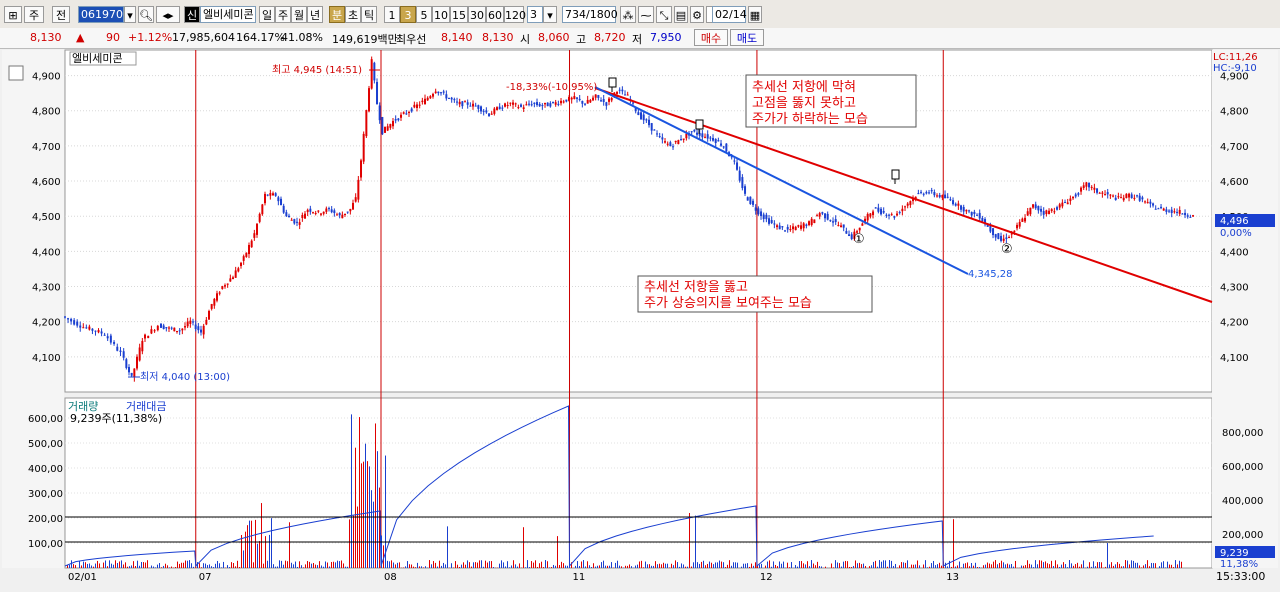  What do you see at coordinates (747, 37) in the screenshot?
I see `sell-button: 매도` at bounding box center [747, 37].